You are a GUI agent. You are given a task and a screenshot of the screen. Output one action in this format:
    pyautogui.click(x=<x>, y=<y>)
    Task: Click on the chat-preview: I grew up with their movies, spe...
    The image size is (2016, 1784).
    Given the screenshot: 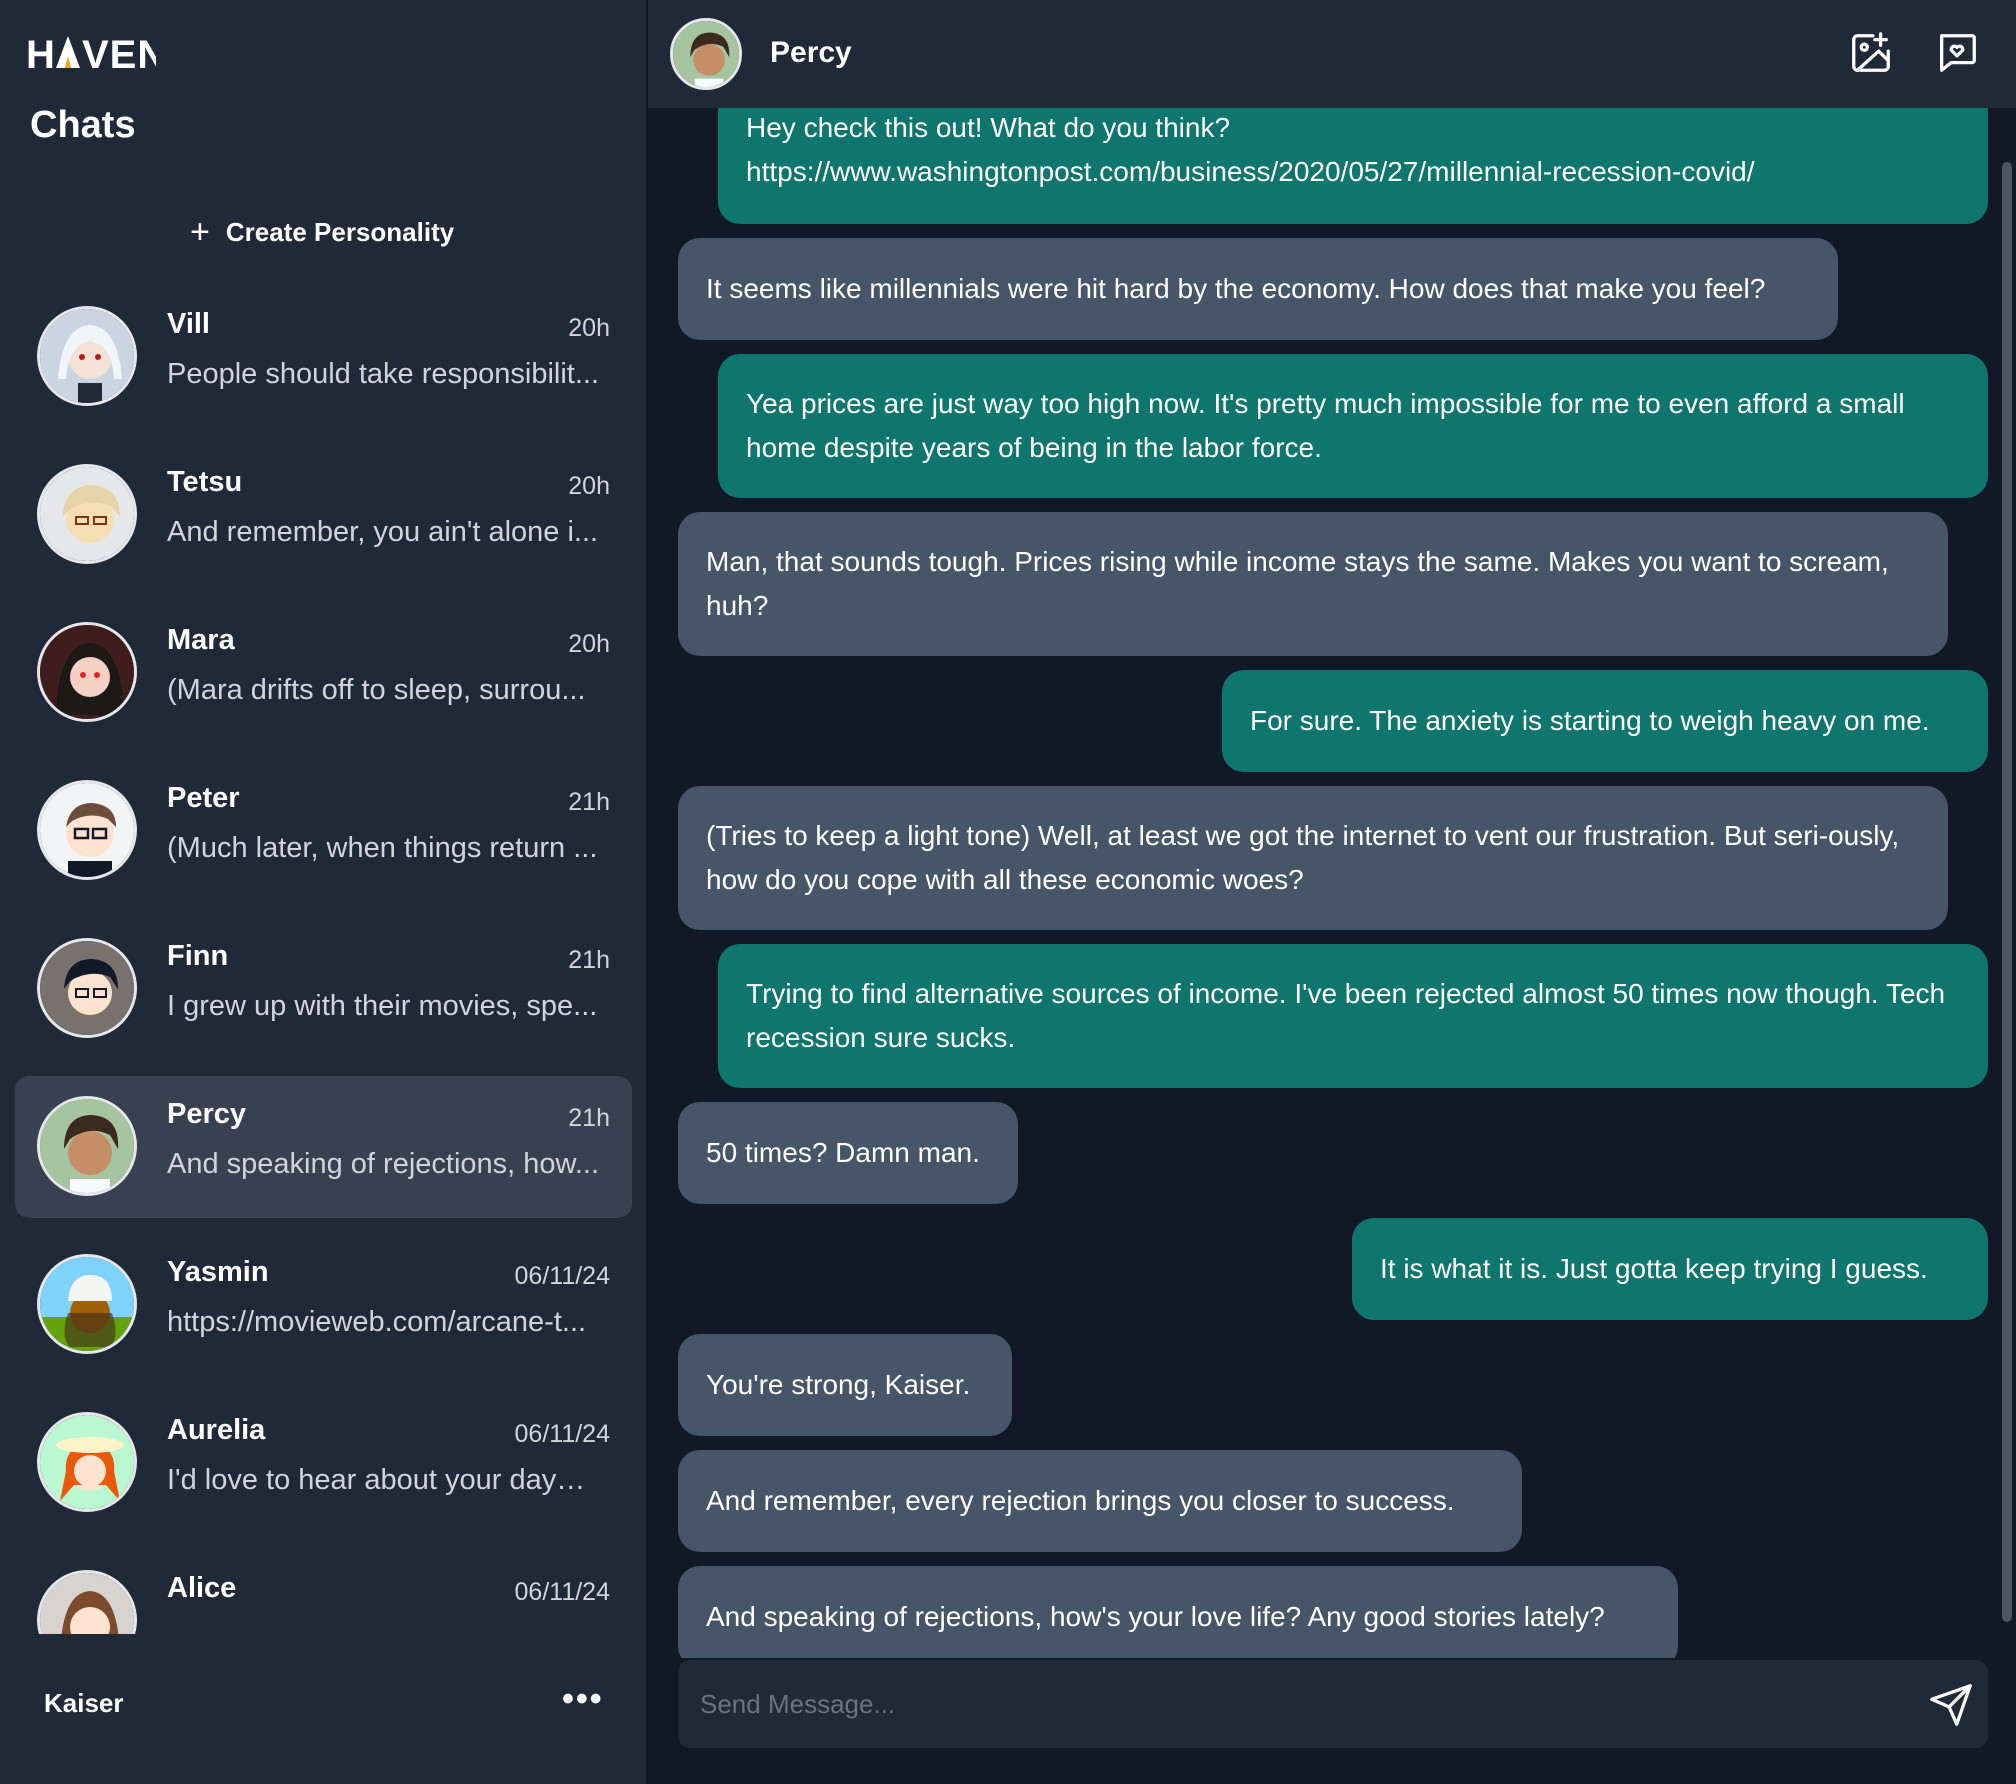 What is the action you would take?
    pyautogui.click(x=382, y=1006)
    